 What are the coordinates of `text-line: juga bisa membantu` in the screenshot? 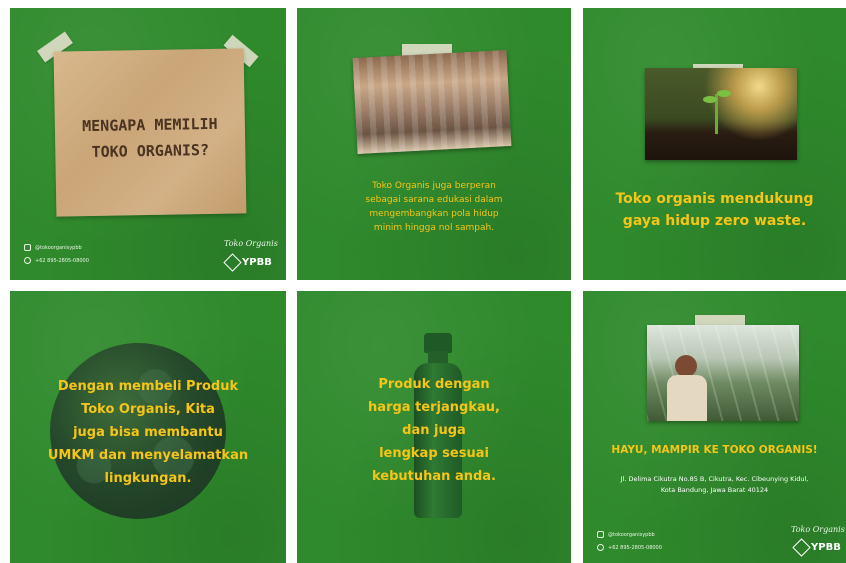 It's located at (148, 432).